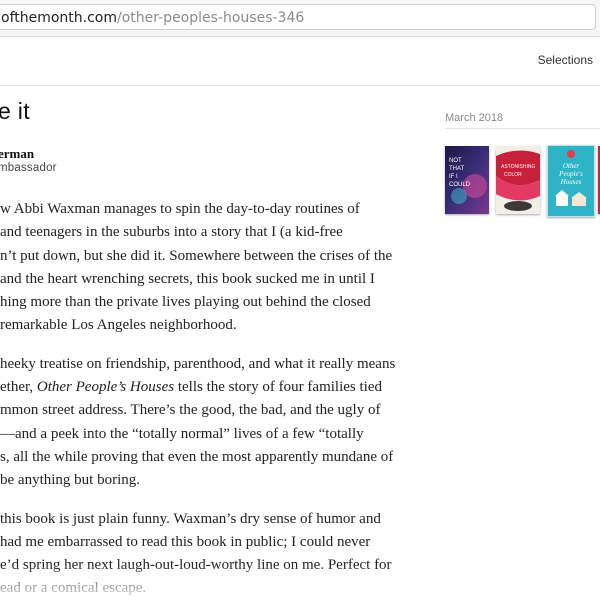 The image size is (600, 601). Describe the element at coordinates (453, 177) in the screenshot. I see `svg-text: IF I` at that location.